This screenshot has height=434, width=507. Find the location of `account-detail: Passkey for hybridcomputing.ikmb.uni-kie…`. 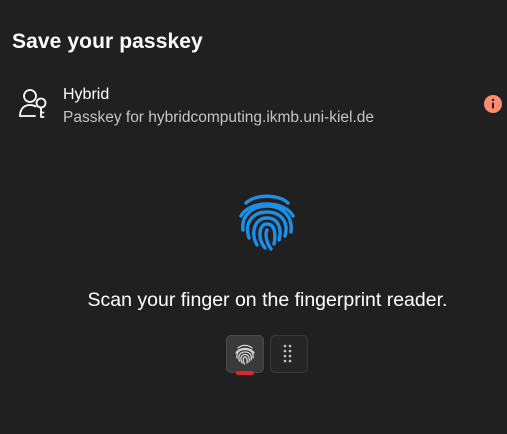

account-detail: Passkey for hybridcomputing.ikmb.uni-kie… is located at coordinates (218, 117).